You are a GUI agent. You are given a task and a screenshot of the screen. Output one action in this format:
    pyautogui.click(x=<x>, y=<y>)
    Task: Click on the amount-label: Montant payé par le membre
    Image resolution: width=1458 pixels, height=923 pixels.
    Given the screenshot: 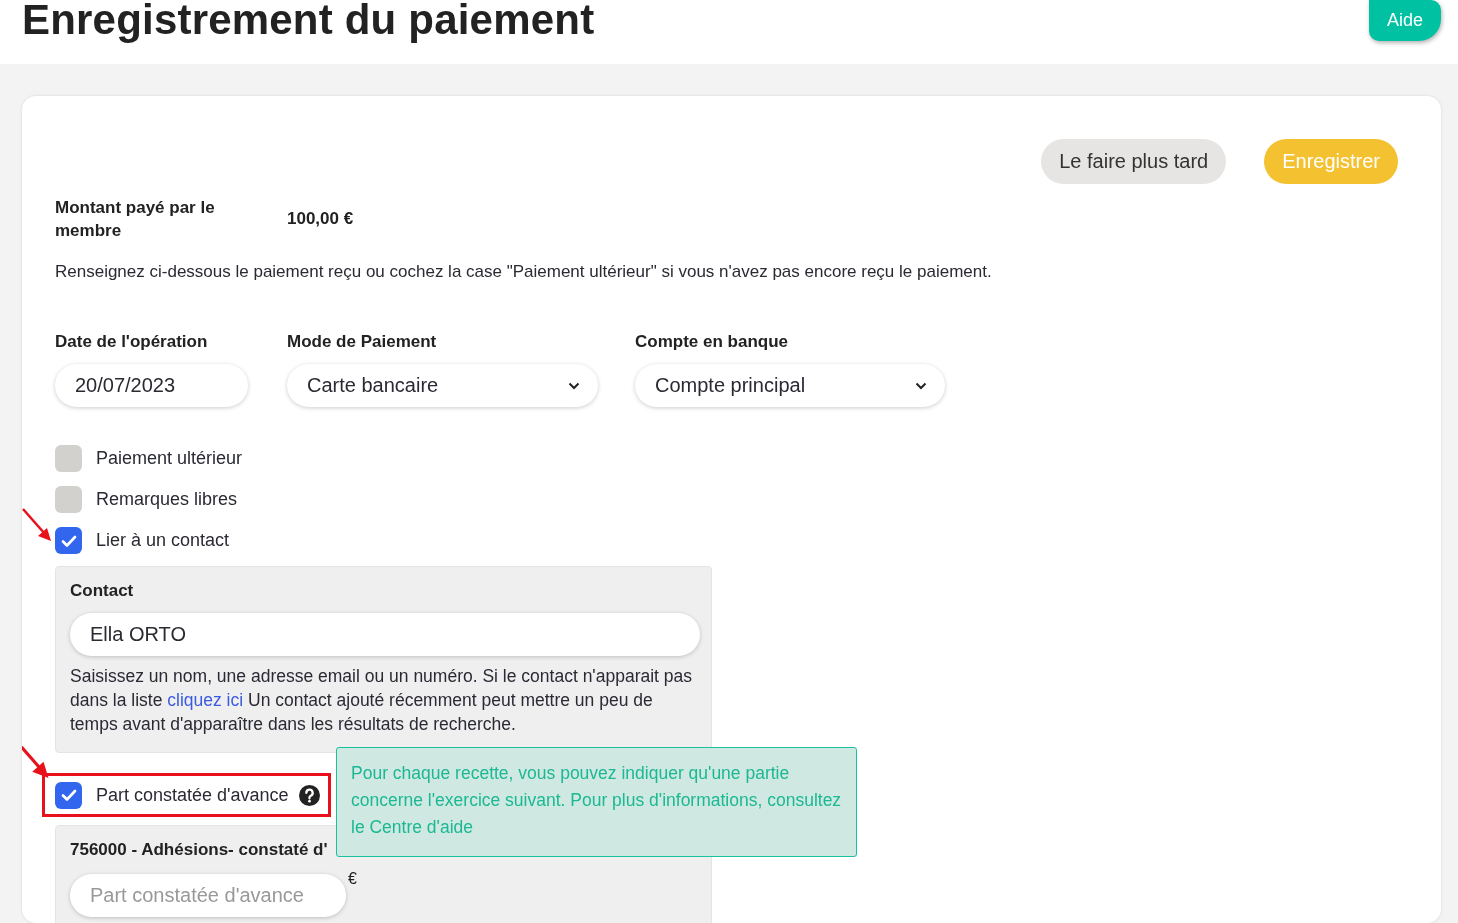 What is the action you would take?
    pyautogui.click(x=135, y=219)
    